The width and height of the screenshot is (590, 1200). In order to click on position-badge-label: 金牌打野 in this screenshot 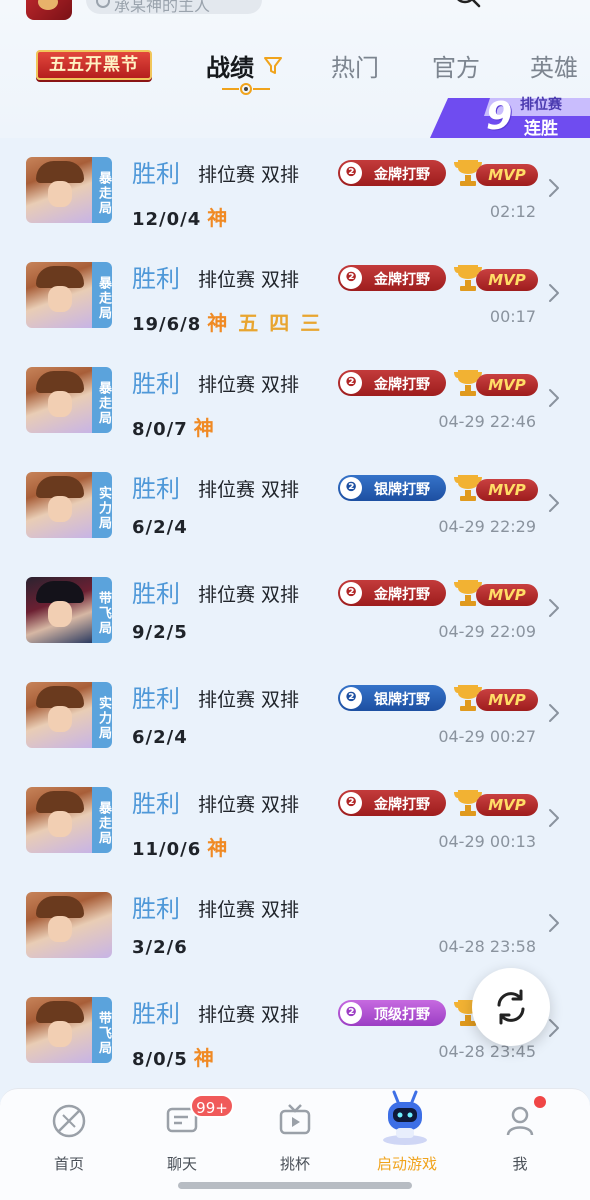, I will do `click(402, 805)`.